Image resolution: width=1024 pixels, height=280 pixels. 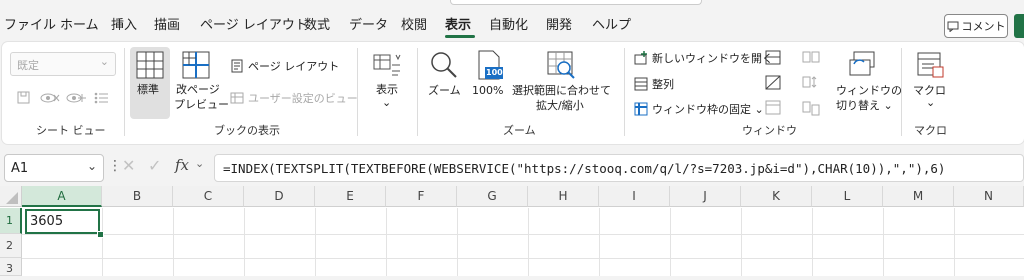 I want to click on new-window-button: 新しいウィンドウを開く, so click(x=703, y=58).